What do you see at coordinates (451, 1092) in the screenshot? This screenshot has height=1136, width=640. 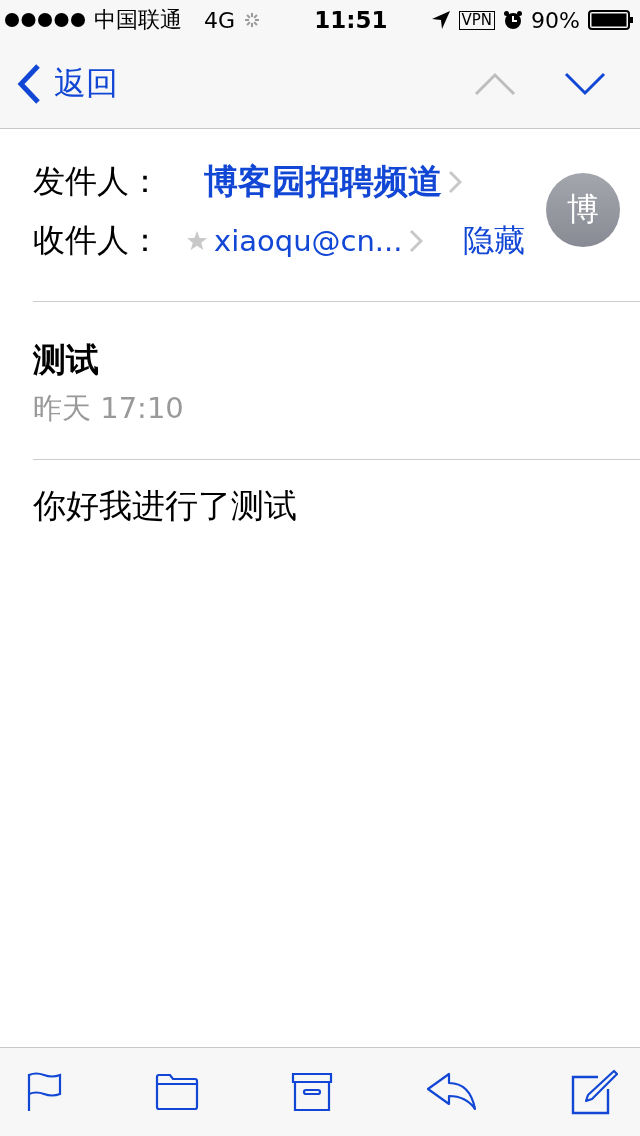 I see `reply-arrow-icon` at bounding box center [451, 1092].